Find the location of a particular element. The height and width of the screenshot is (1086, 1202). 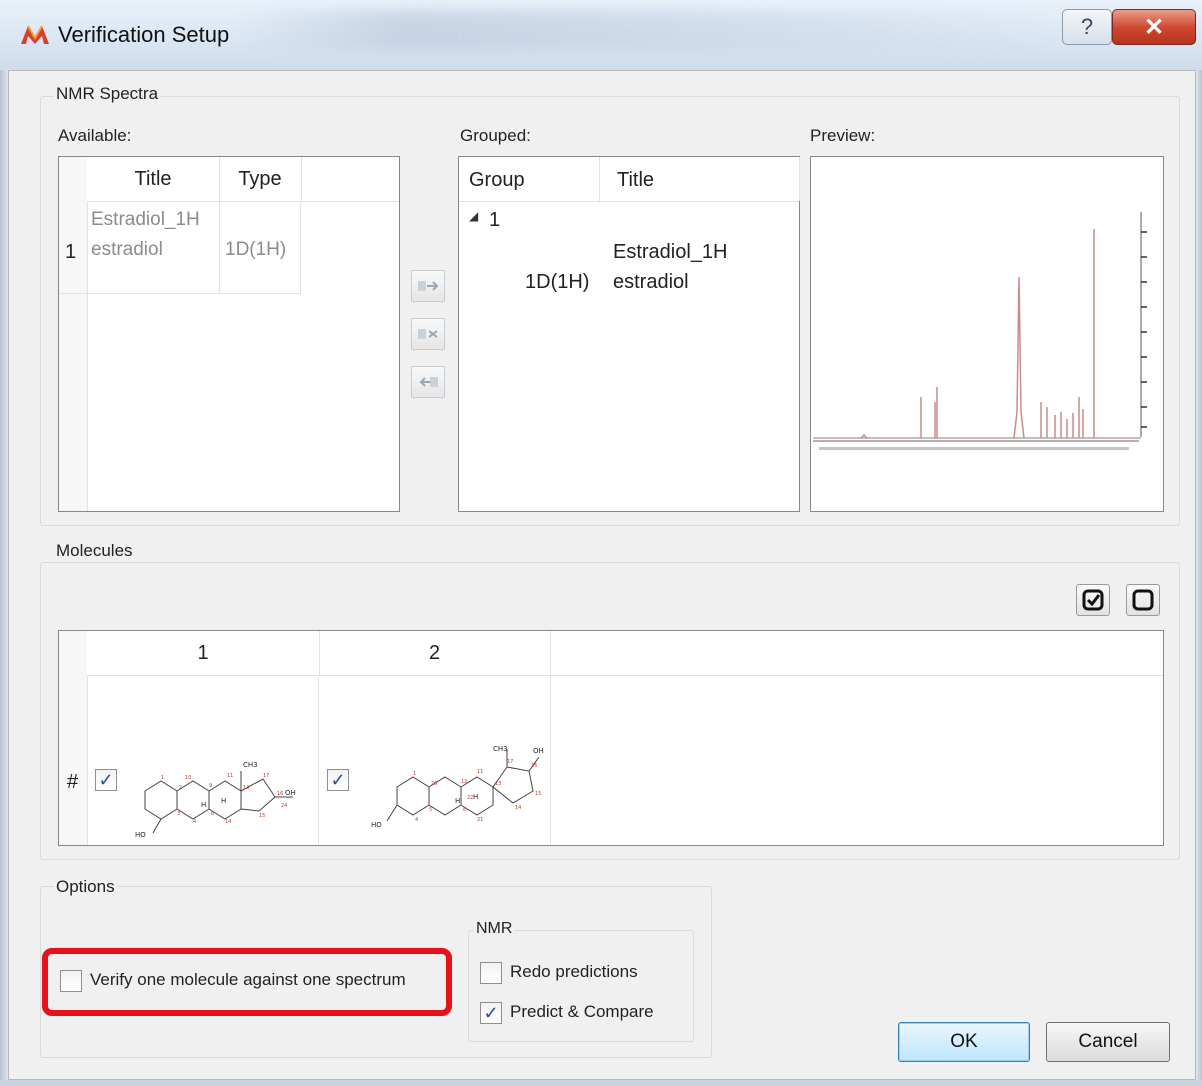

ok-button: OK is located at coordinates (964, 1042).